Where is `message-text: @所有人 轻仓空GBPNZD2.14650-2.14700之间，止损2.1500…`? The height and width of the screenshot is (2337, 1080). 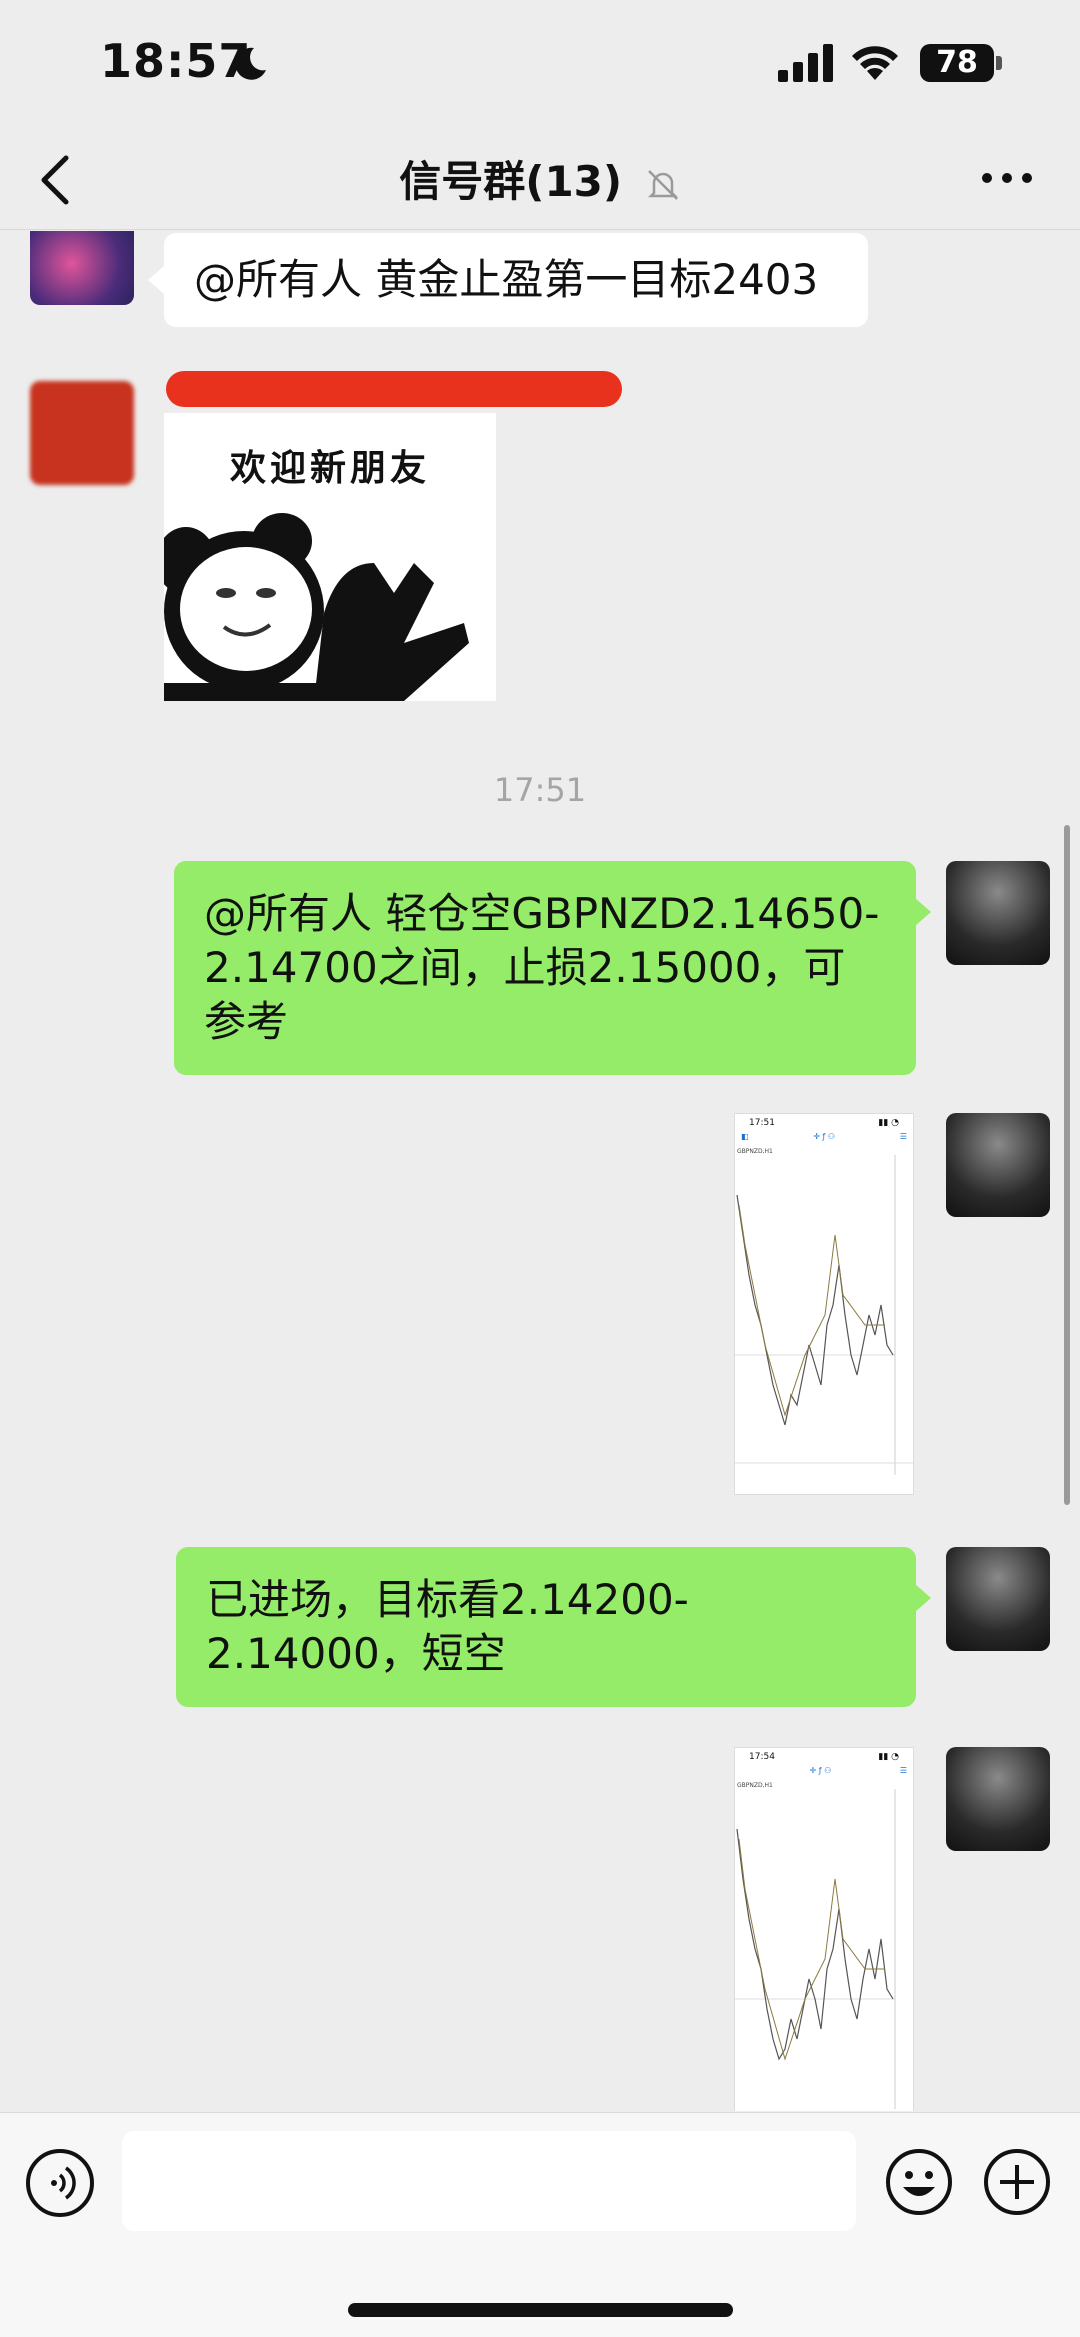
message-text: @所有人 轻仓空GBPNZD2.14650-2.14700之间，止损2.1500… is located at coordinates (542, 967).